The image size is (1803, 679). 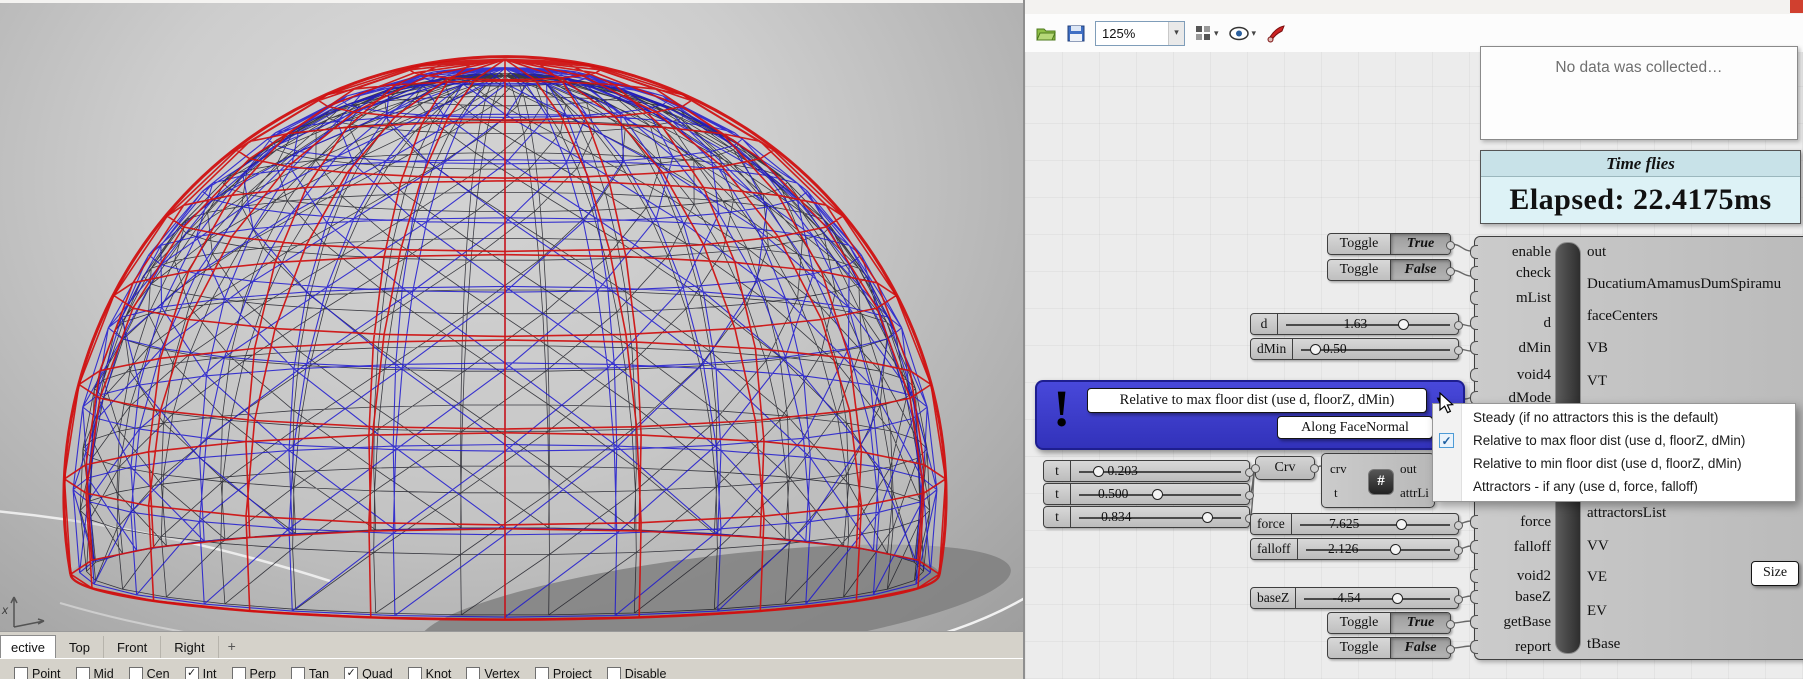 I want to click on toggle-check: Toggle False, so click(x=1391, y=270).